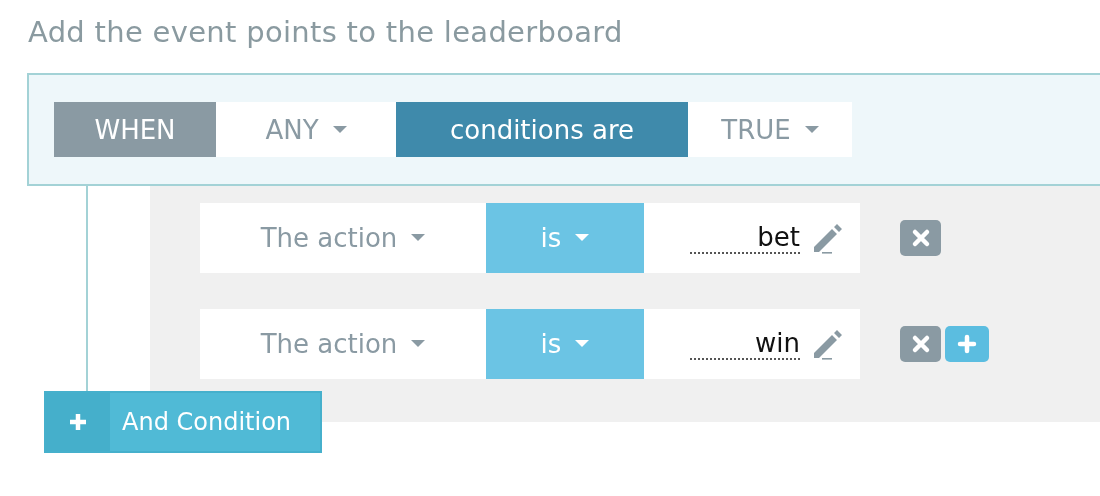 The width and height of the screenshot is (1100, 496). I want to click on page-title: Add the event points to the leaderboard, so click(325, 32).